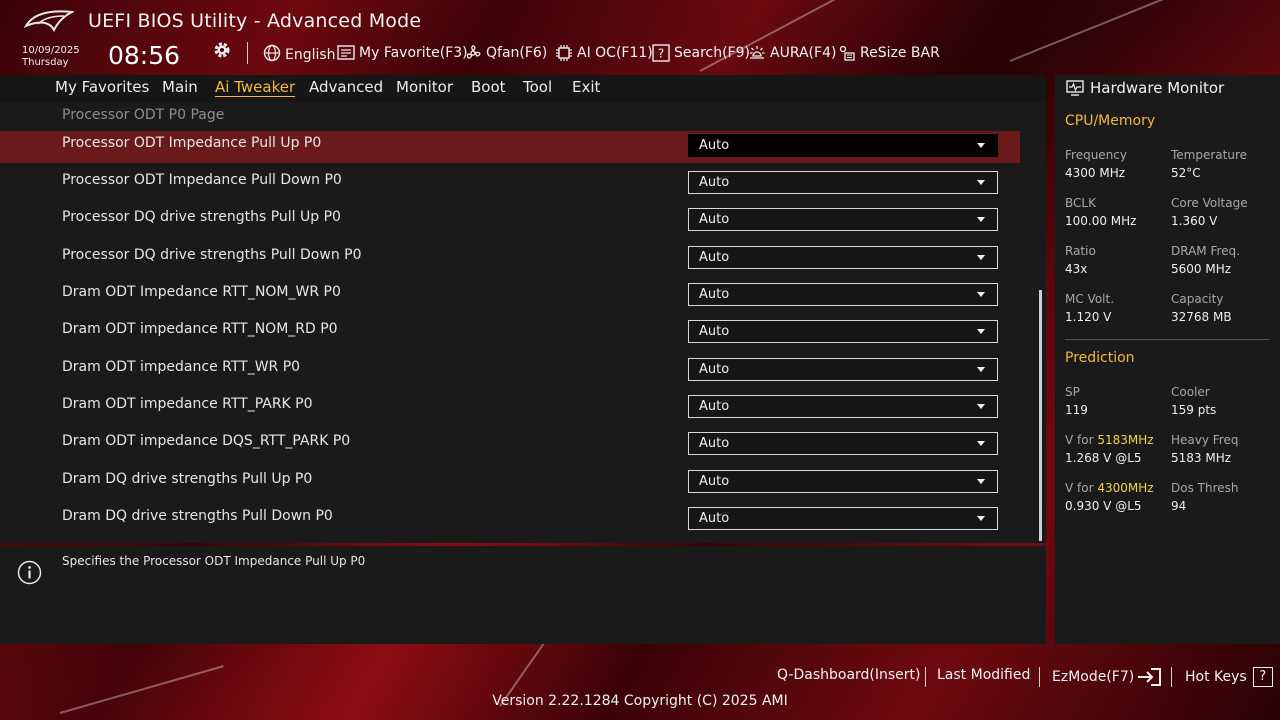 The height and width of the screenshot is (720, 1280). I want to click on ratio-label: Ratio, so click(1080, 251).